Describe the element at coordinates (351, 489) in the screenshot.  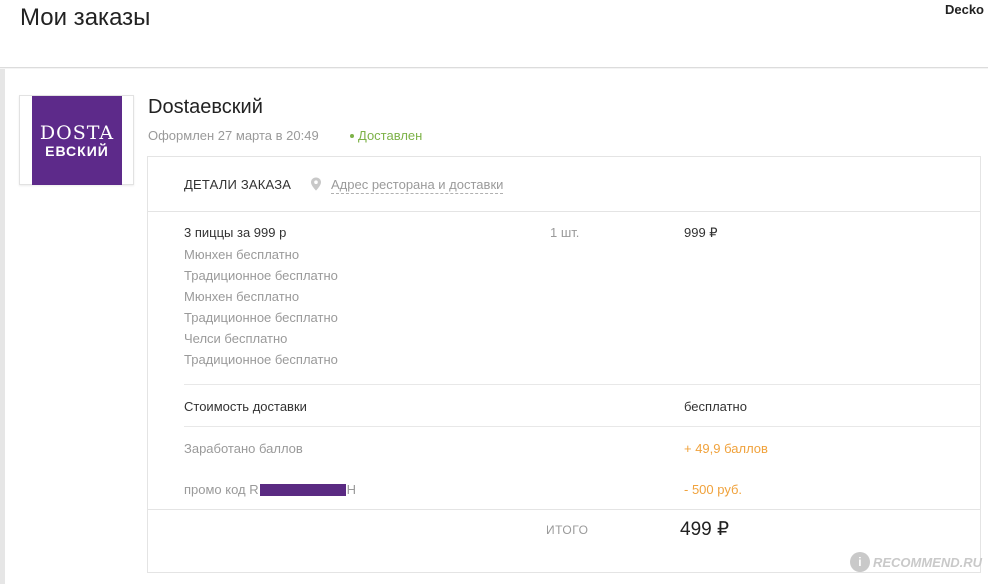
I see `promo-code-suffix: H` at that location.